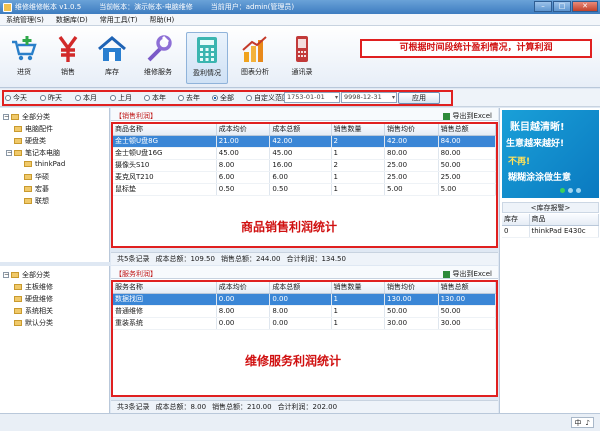 This screenshot has height=431, width=600. What do you see at coordinates (26, 275) in the screenshot?
I see `tree-node-service-all: − 全部分类` at bounding box center [26, 275].